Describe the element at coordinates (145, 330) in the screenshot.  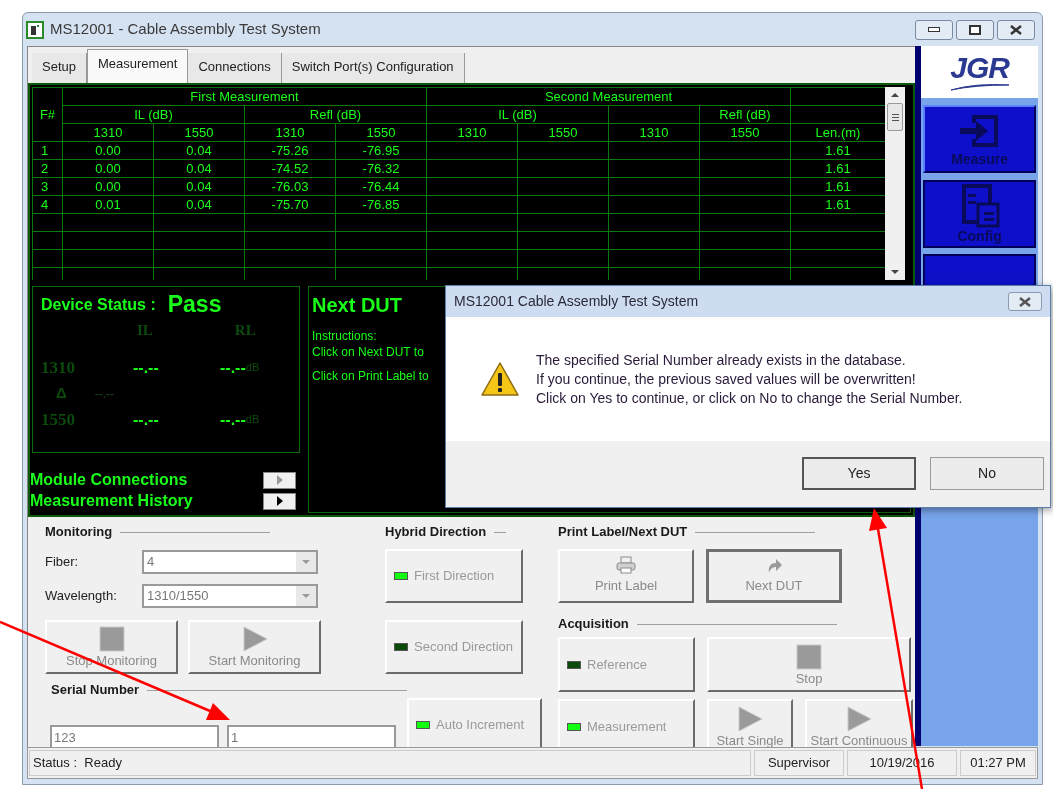
I see `column-header: IL` at that location.